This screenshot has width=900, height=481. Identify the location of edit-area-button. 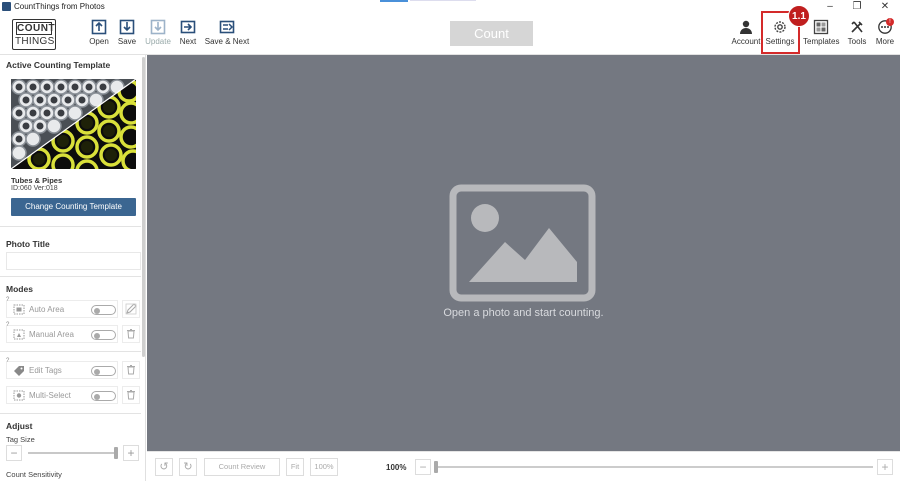
(131, 309).